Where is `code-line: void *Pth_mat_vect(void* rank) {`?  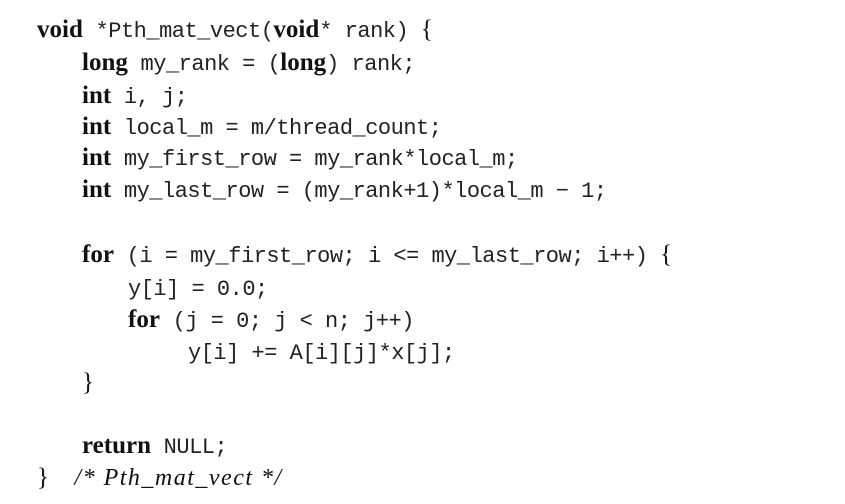 code-line: void *Pth_mat_vect(void* rank) { is located at coordinates (235, 30).